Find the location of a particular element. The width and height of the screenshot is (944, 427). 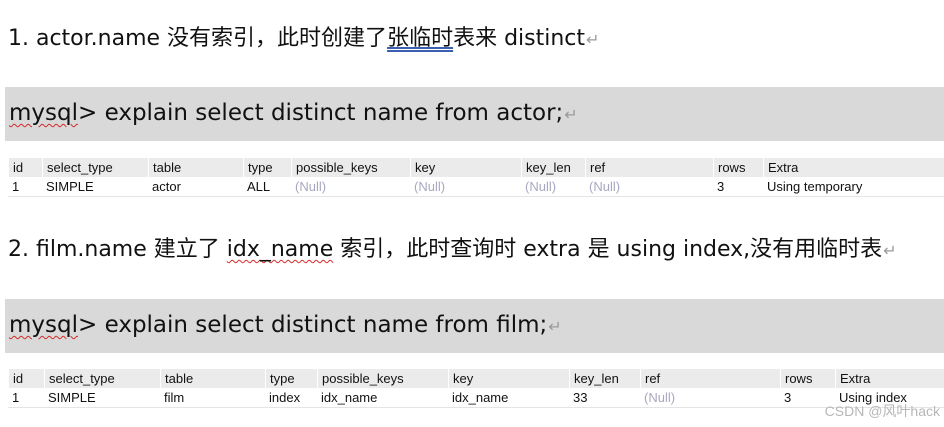

section-2-text-end: 索引，此时查询时 extra 是 using index,没有用临时表 is located at coordinates (608, 249).